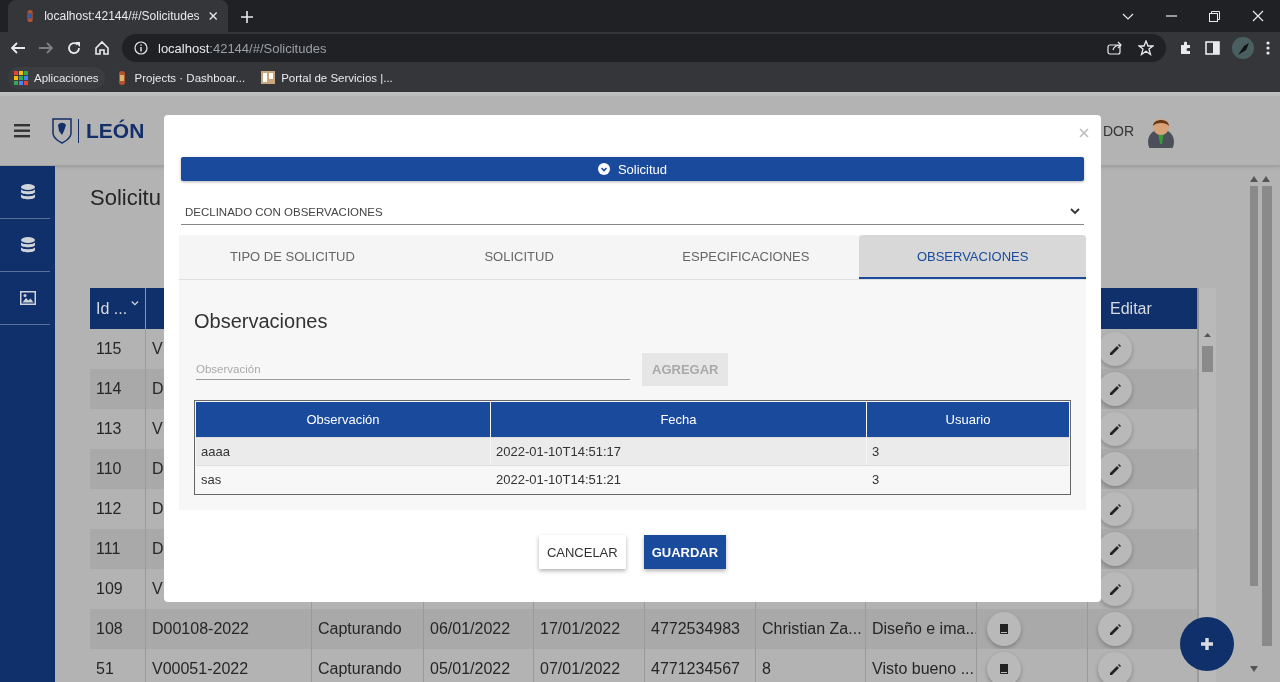 This screenshot has width=1280, height=682. Describe the element at coordinates (102, 48) in the screenshot. I see `home-icon` at that location.